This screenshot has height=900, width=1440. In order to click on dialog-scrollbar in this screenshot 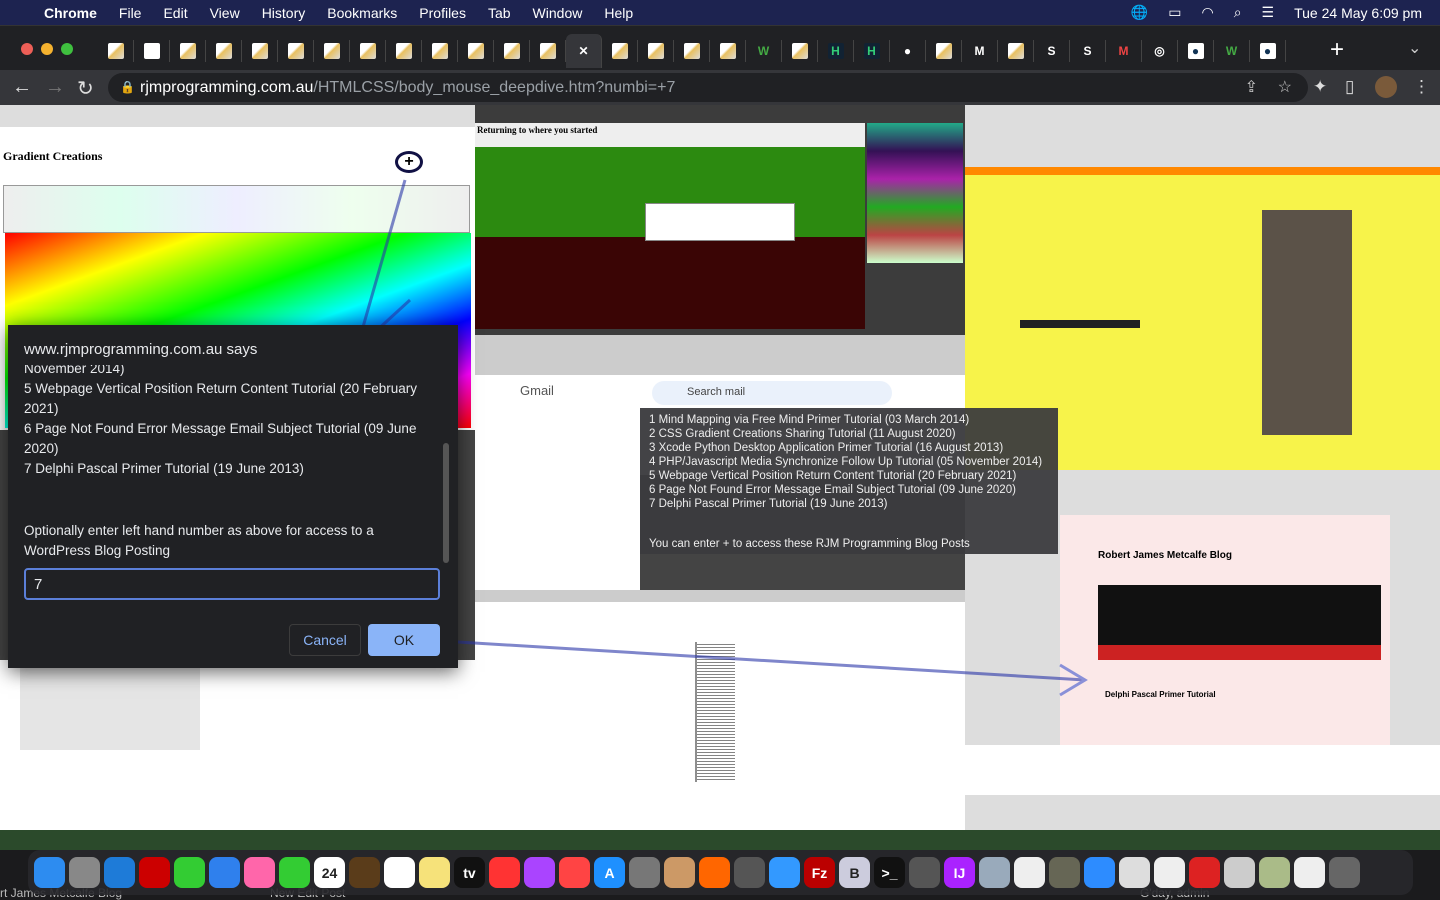, I will do `click(446, 503)`.